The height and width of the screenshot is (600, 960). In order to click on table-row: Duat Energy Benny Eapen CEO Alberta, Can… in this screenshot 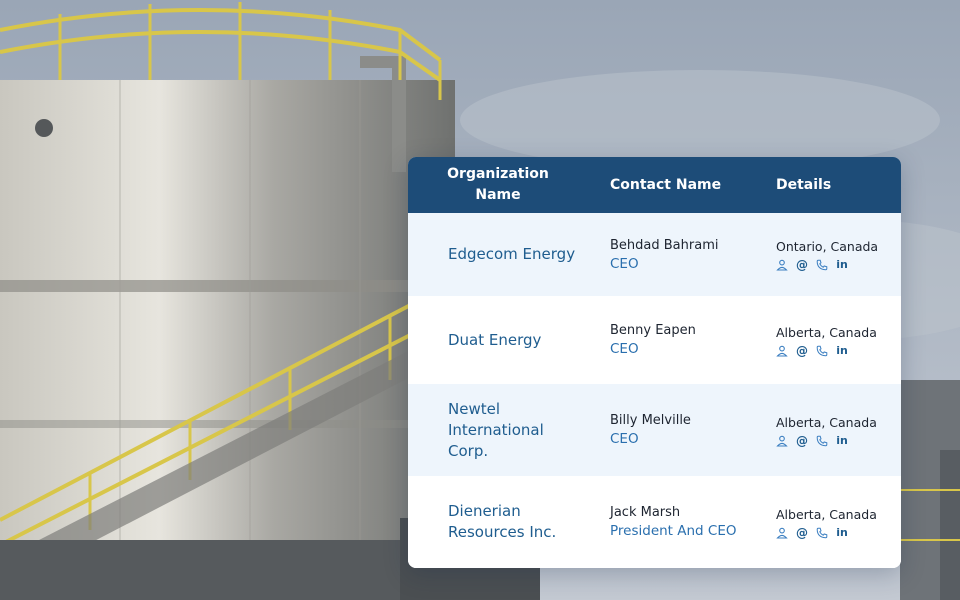, I will do `click(654, 340)`.